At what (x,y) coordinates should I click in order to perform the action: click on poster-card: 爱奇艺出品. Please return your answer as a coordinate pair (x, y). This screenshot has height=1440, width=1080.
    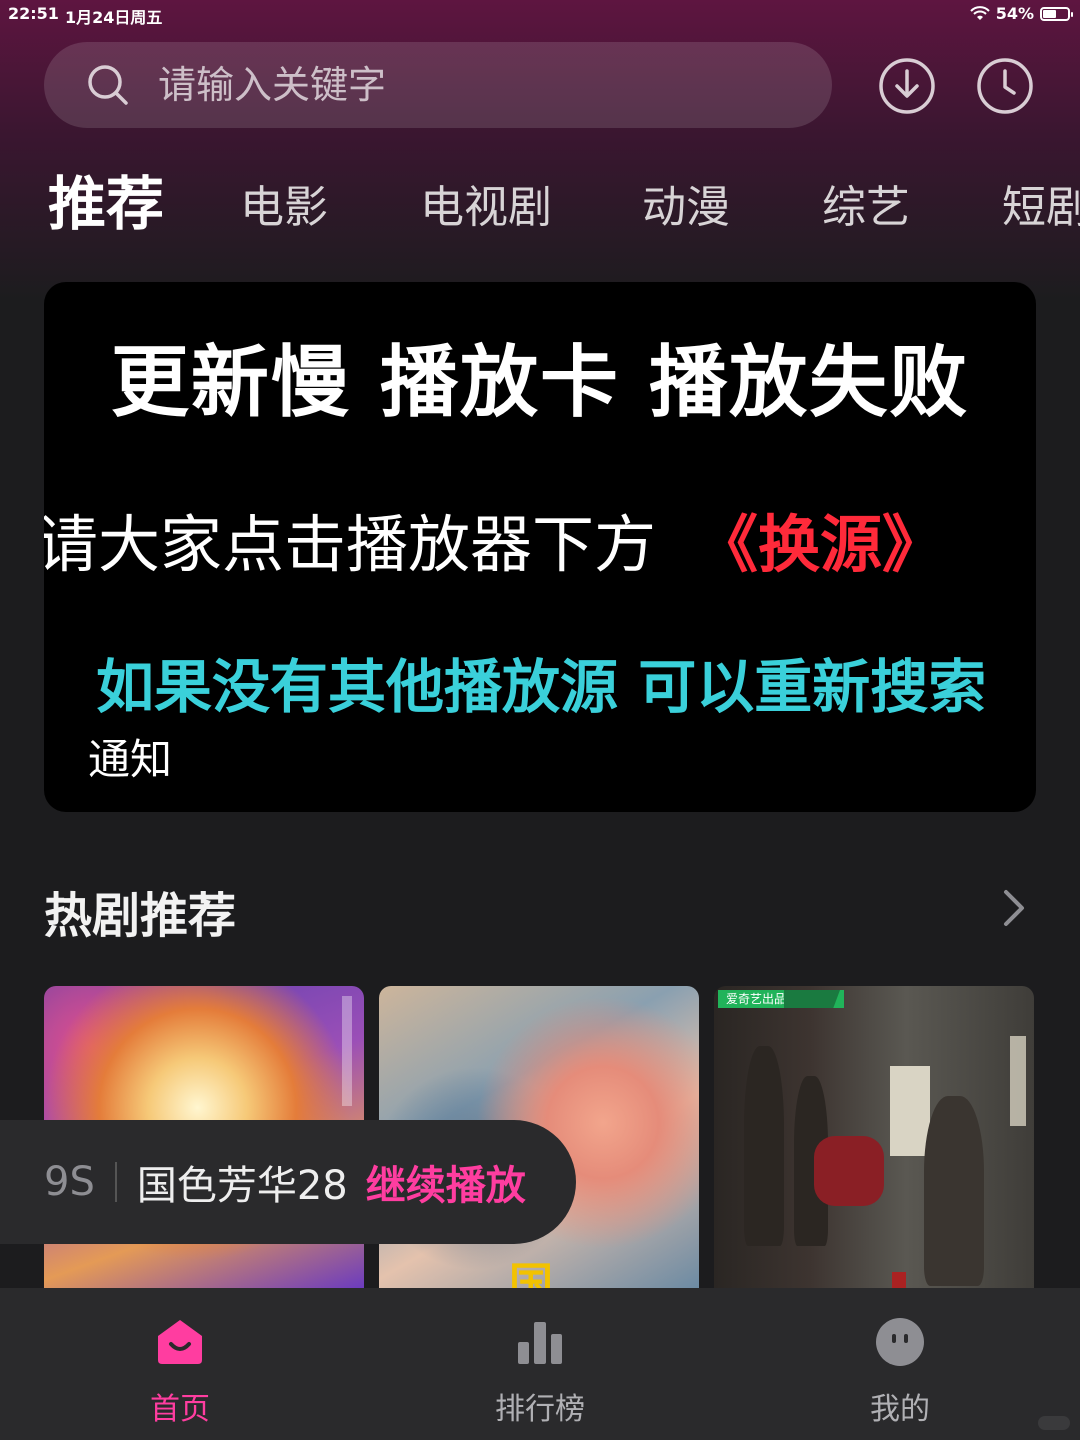
    Looking at the image, I should click on (874, 1138).